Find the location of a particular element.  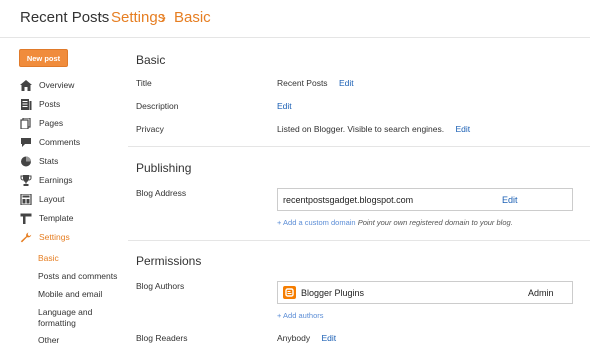

sidebar-item-pages: Pages is located at coordinates (41, 123).